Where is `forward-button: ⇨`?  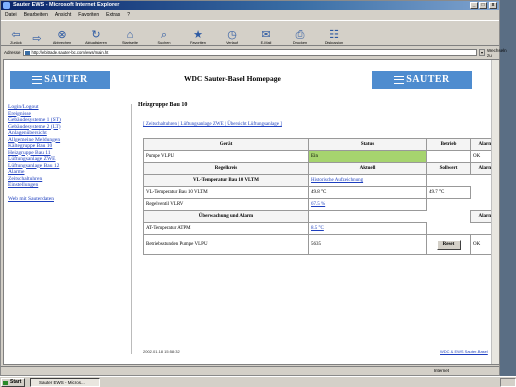
forward-button: ⇨ is located at coordinates (37, 33).